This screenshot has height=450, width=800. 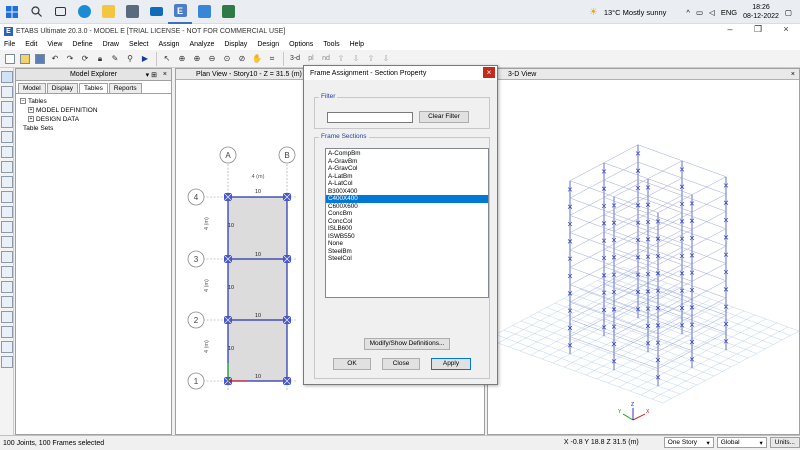 I want to click on tab-reports: Reports, so click(x=125, y=88).